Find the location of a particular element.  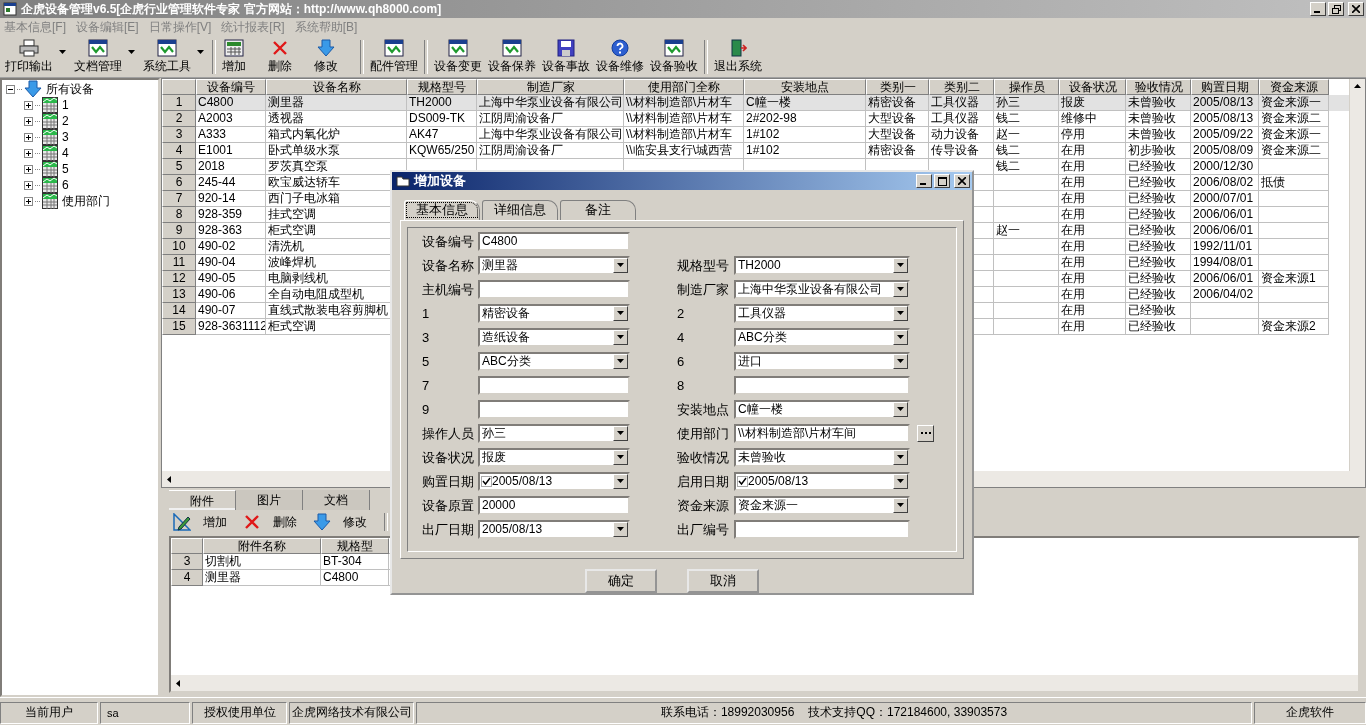

row-number: 8 is located at coordinates (179, 215).